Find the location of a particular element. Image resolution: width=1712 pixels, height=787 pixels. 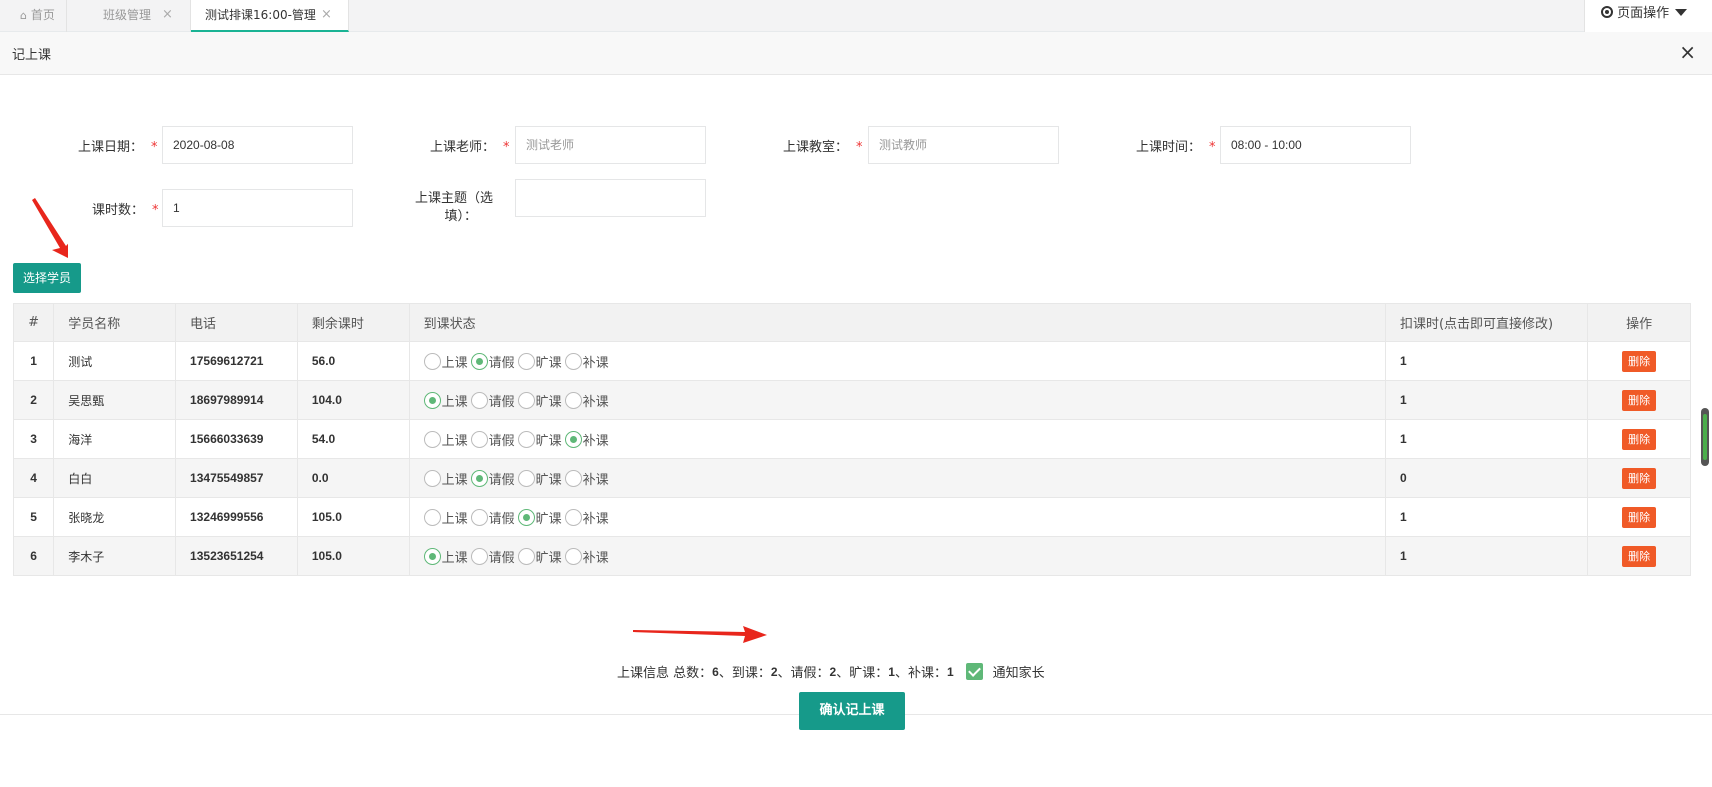

col-header-phone: 电话 is located at coordinates (236, 322).